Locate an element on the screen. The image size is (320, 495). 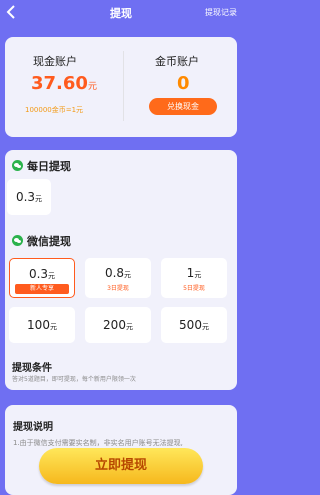
coin-account-label: 金币账户 is located at coordinates (177, 61).